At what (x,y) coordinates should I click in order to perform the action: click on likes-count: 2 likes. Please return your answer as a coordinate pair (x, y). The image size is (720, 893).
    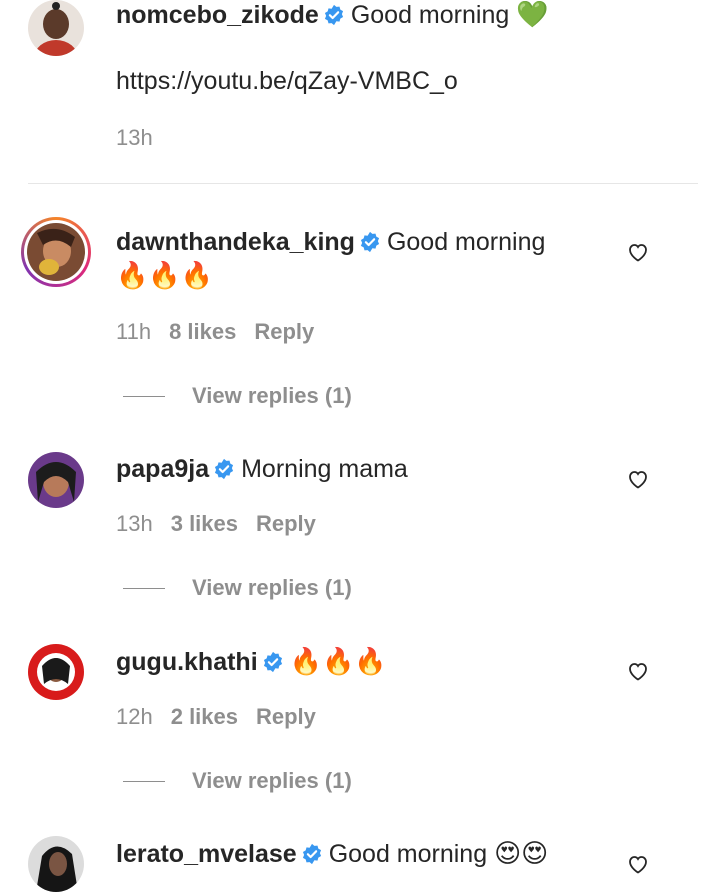
    Looking at the image, I should click on (204, 716).